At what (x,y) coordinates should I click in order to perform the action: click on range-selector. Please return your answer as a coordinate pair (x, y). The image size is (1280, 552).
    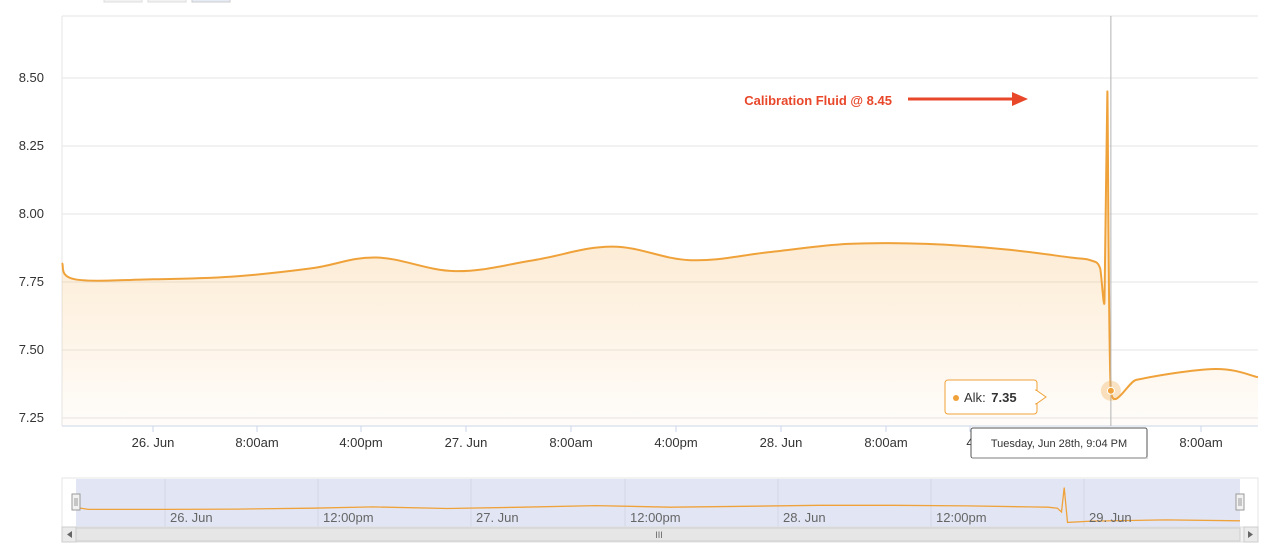
    Looking at the image, I should click on (167, 1).